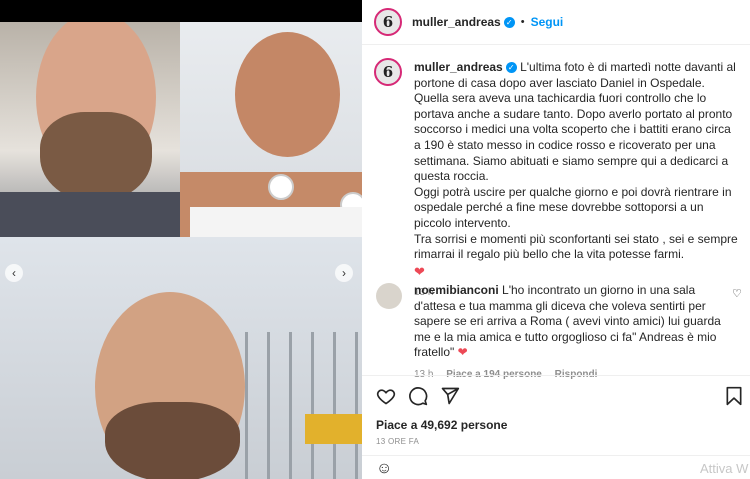 This screenshot has width=750, height=479. I want to click on follow-button: Segui, so click(547, 22).